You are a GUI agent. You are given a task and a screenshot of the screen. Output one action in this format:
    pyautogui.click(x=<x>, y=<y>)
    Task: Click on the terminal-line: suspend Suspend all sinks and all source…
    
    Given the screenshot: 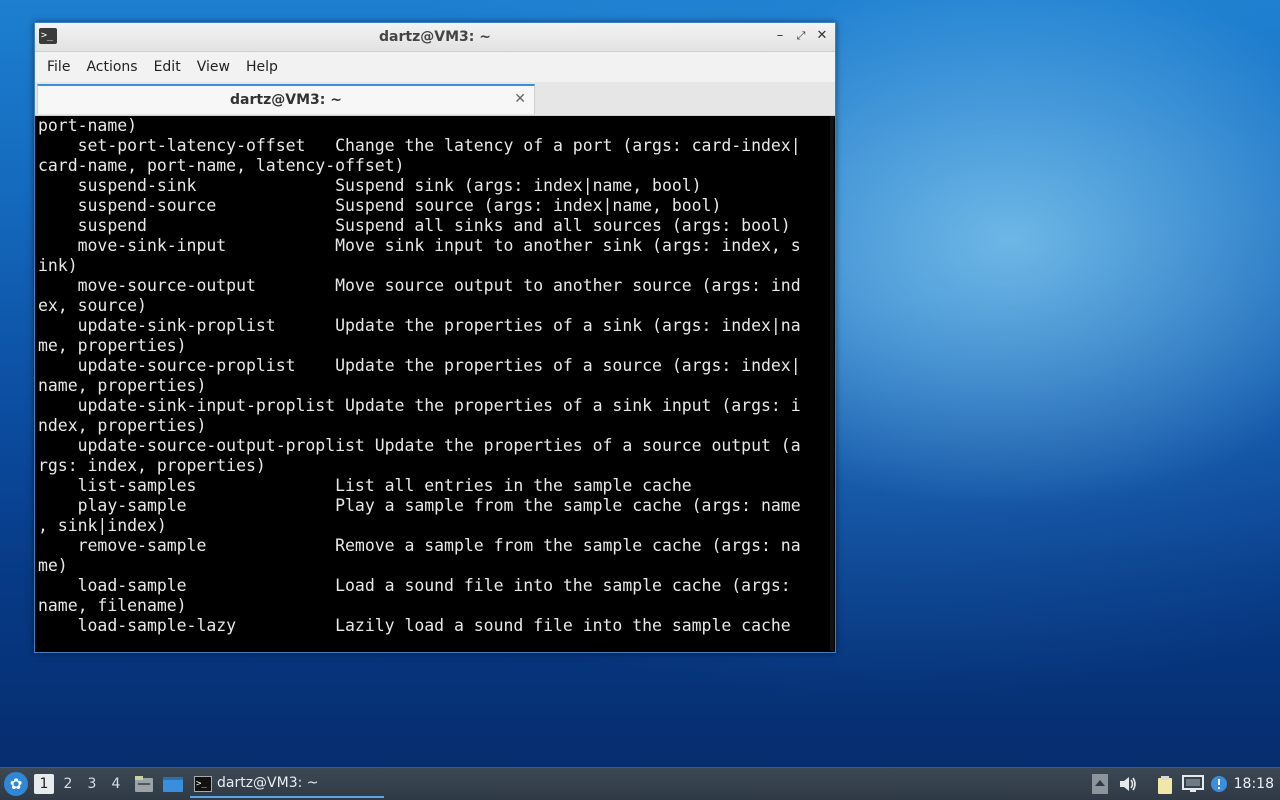 What is the action you would take?
    pyautogui.click(x=414, y=225)
    